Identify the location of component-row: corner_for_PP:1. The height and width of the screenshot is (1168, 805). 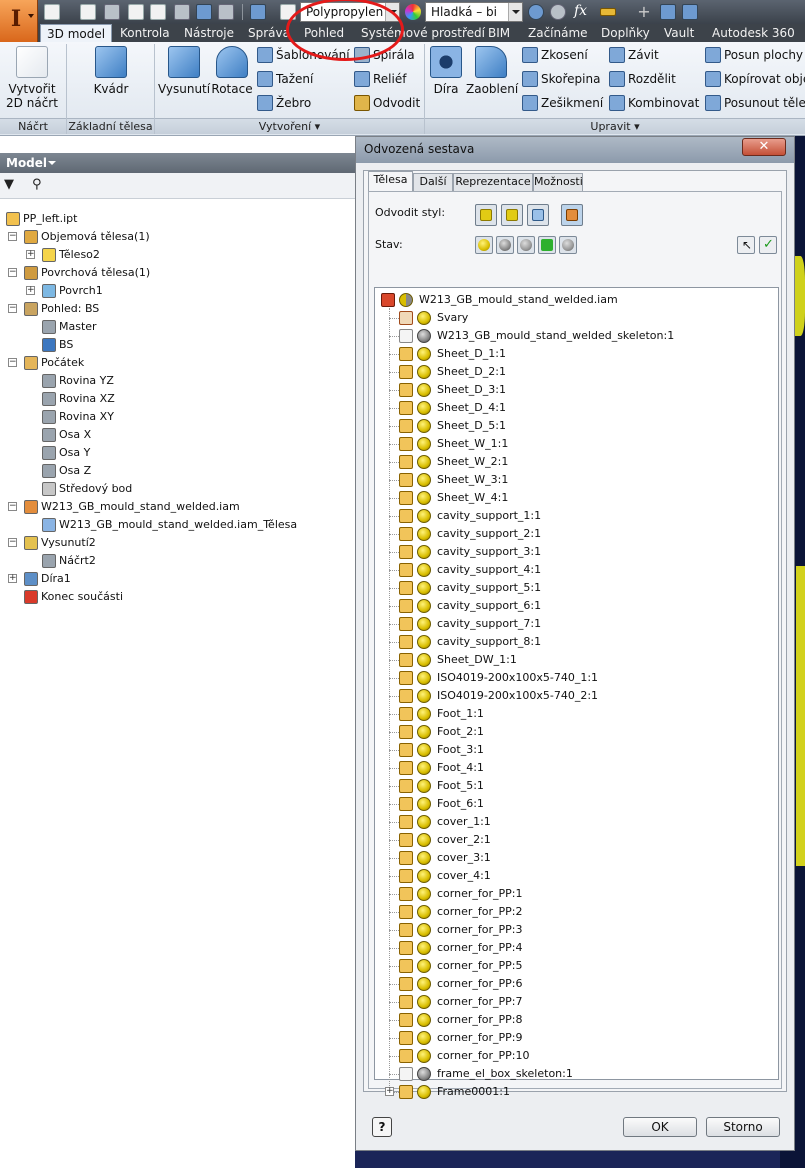
(575, 894).